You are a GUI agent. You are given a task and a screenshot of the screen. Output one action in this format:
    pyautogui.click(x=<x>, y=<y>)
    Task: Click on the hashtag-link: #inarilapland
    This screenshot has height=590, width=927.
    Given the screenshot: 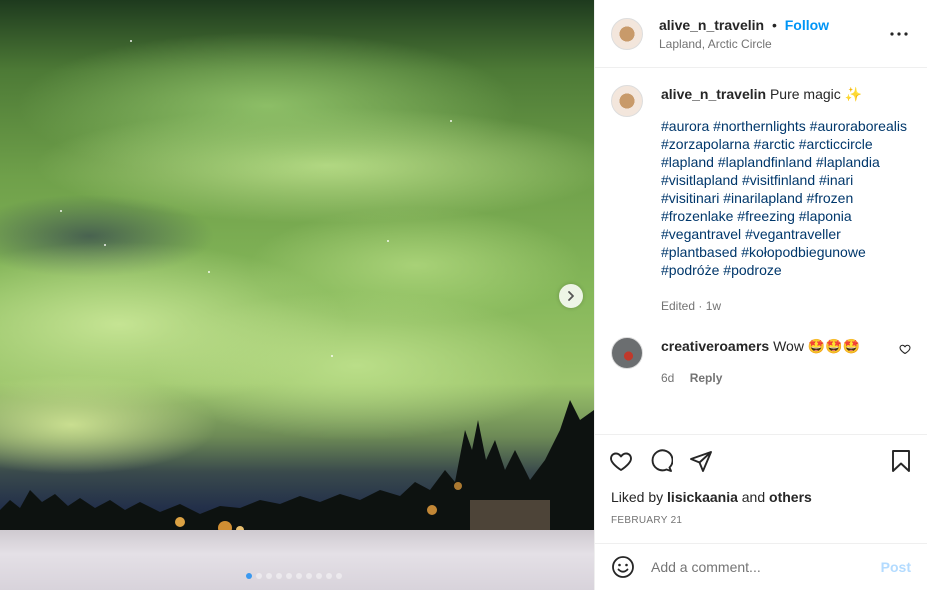 What is the action you would take?
    pyautogui.click(x=762, y=198)
    